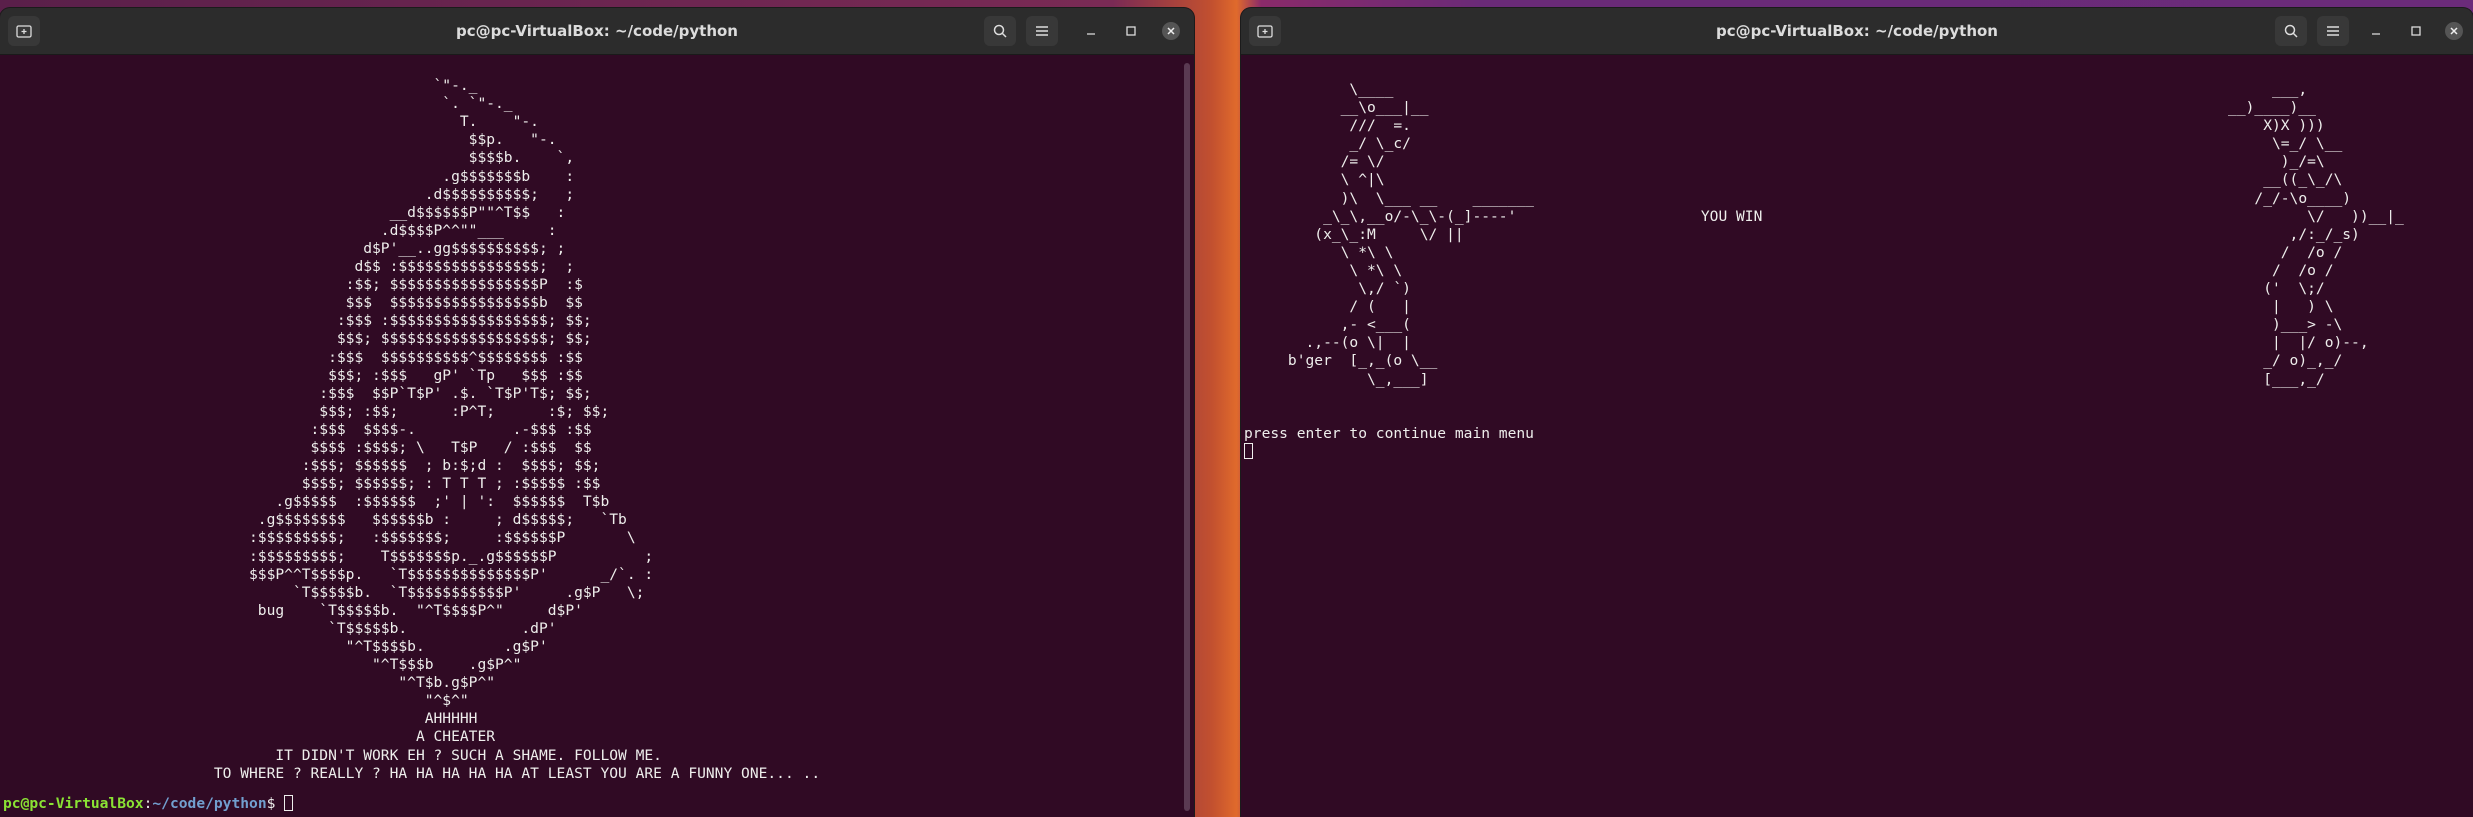 This screenshot has width=2473, height=817. I want to click on left-ascii-line: `. `"-._, so click(258, 104).